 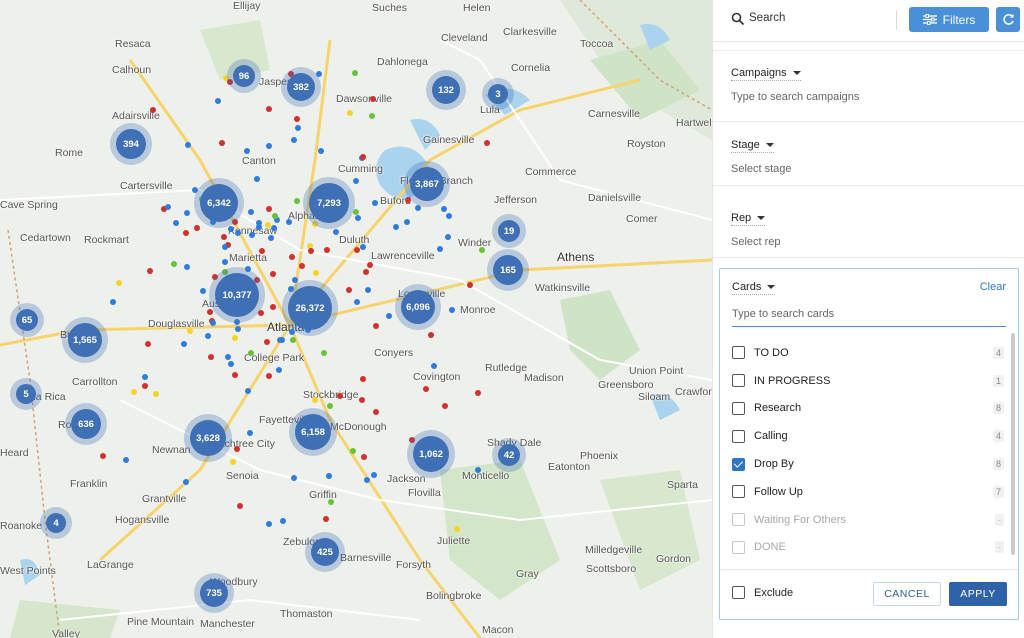 What do you see at coordinates (237, 295) in the screenshot?
I see `map-cluster: 10,377` at bounding box center [237, 295].